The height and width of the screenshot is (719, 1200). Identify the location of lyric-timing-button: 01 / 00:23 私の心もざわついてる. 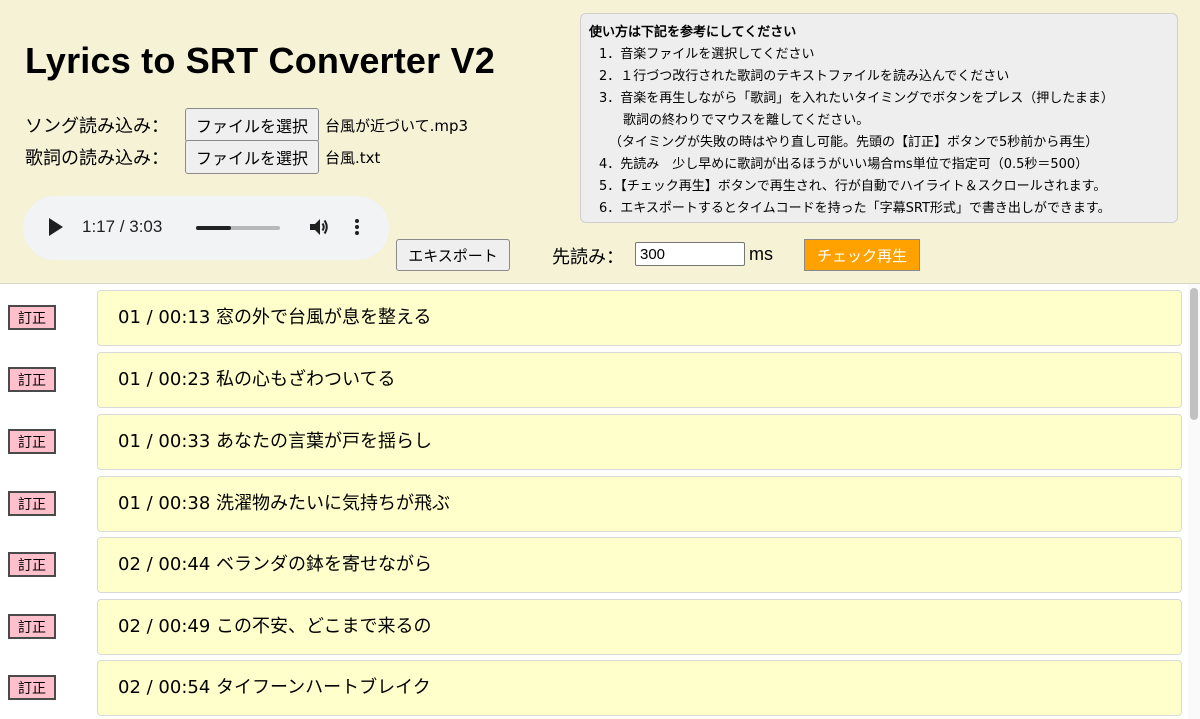
(639, 380).